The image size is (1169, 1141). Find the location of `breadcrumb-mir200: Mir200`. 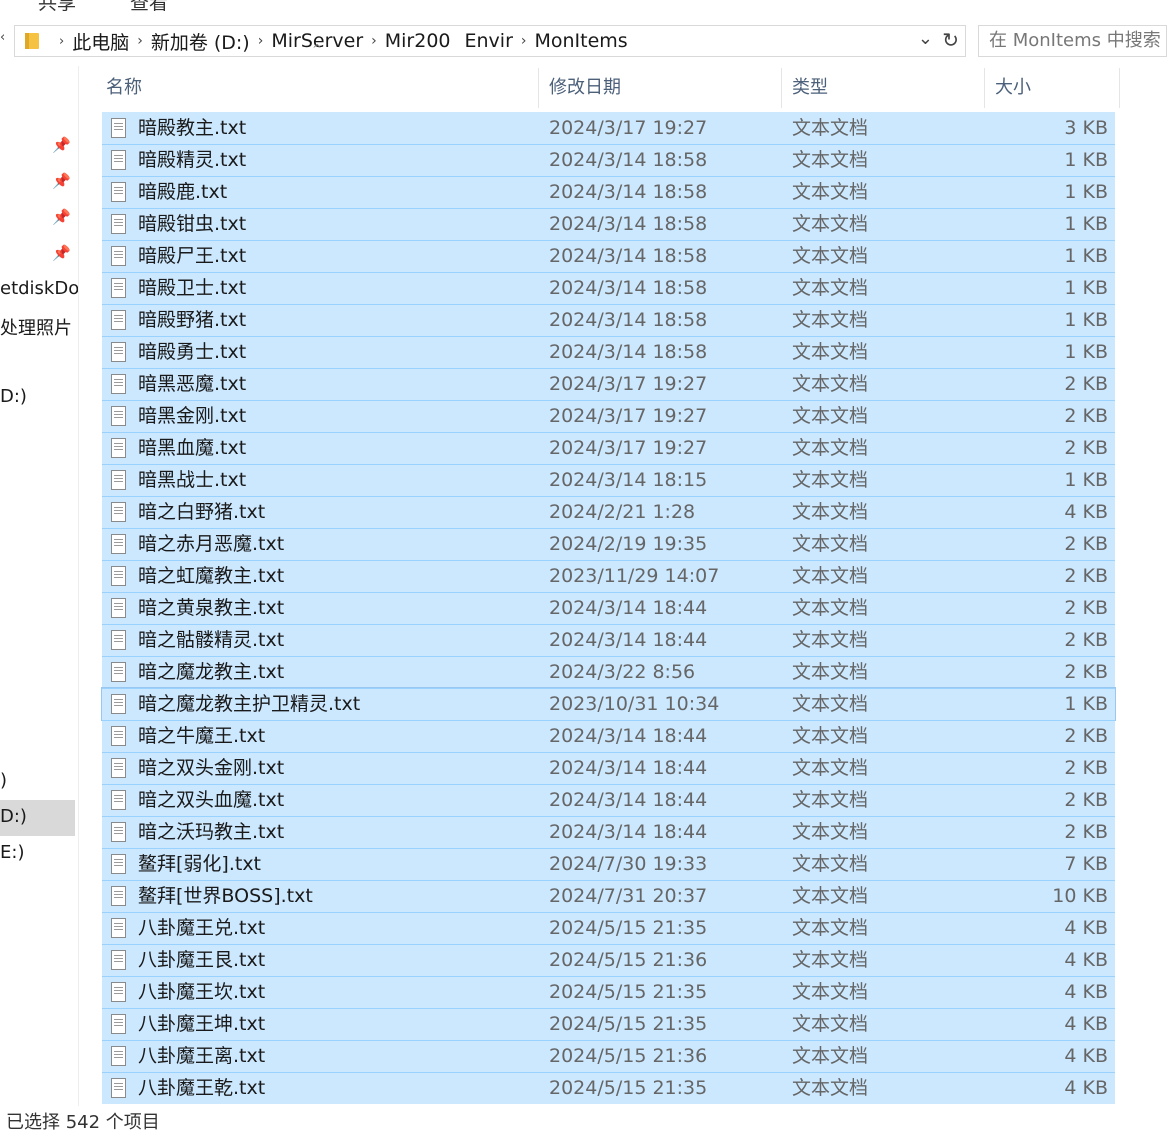

breadcrumb-mir200: Mir200 is located at coordinates (418, 41).